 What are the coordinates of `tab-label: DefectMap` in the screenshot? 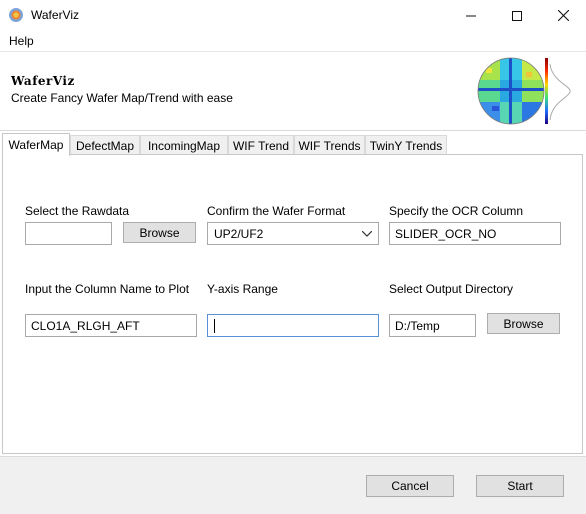 It's located at (105, 145).